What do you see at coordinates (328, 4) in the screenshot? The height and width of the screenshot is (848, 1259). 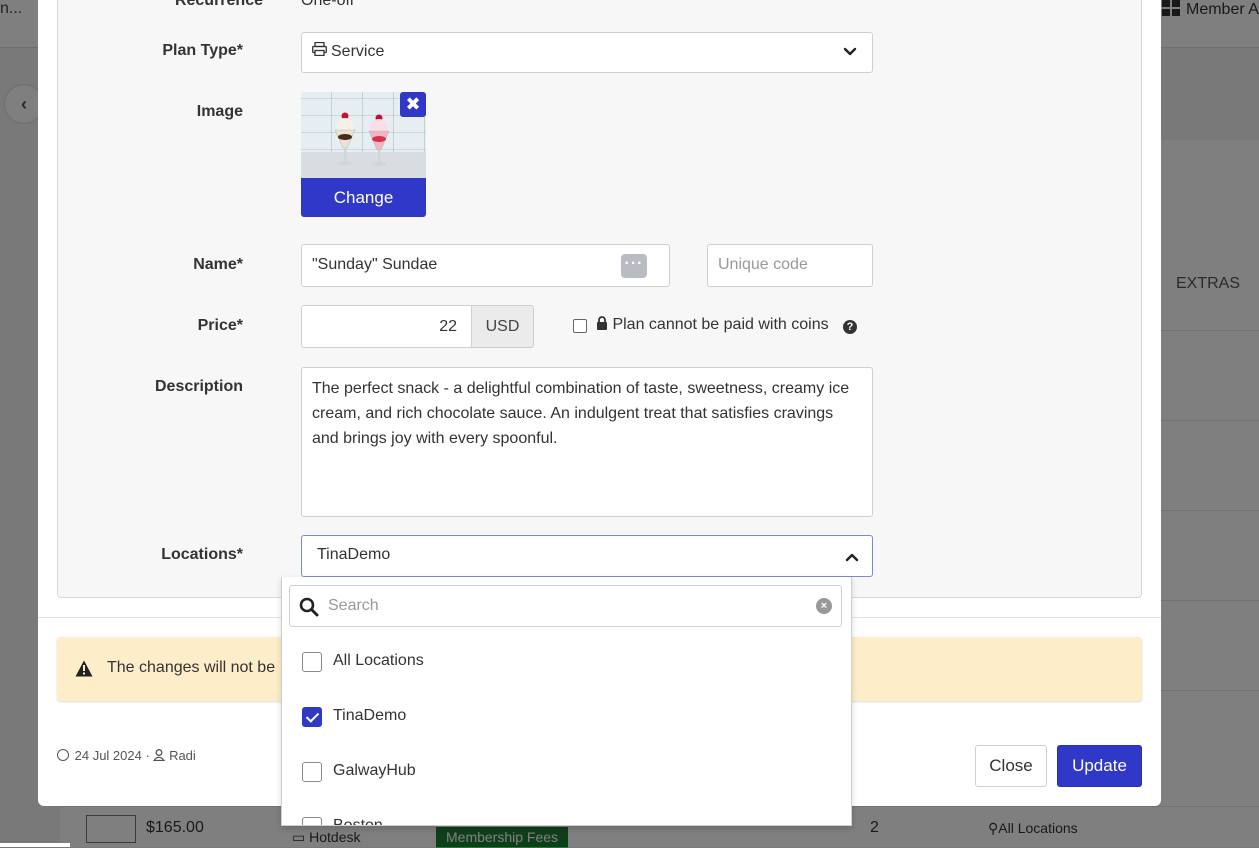 I see `recurrence-value: One-off` at bounding box center [328, 4].